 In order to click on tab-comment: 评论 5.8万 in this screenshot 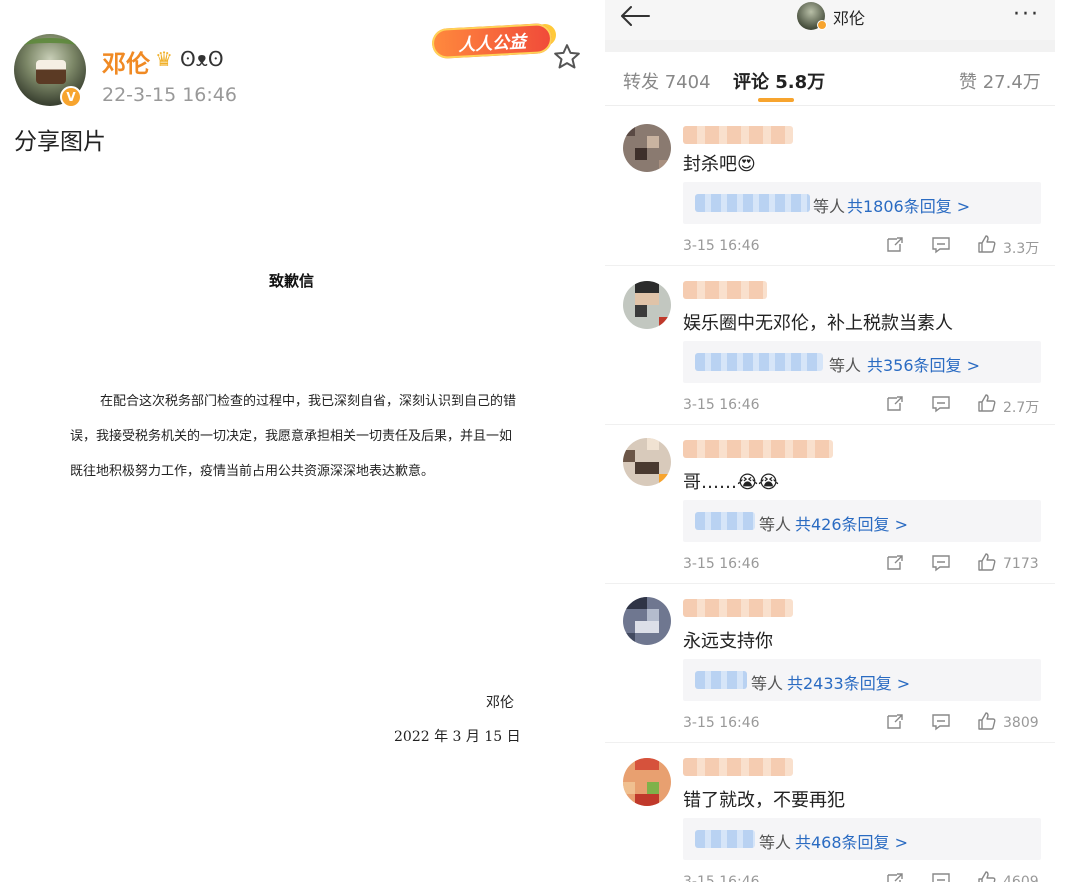, I will do `click(779, 81)`.